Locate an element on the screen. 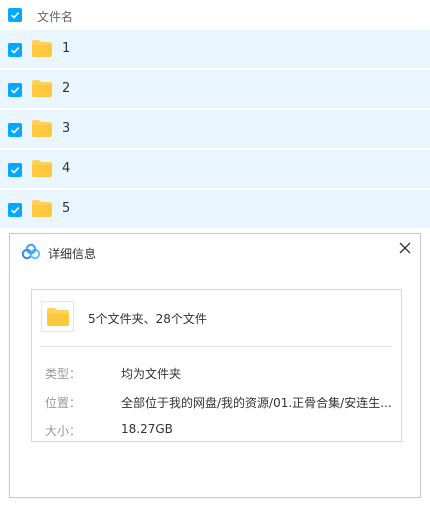 This screenshot has height=505, width=430. dialog-title: 详细信息 is located at coordinates (72, 254).